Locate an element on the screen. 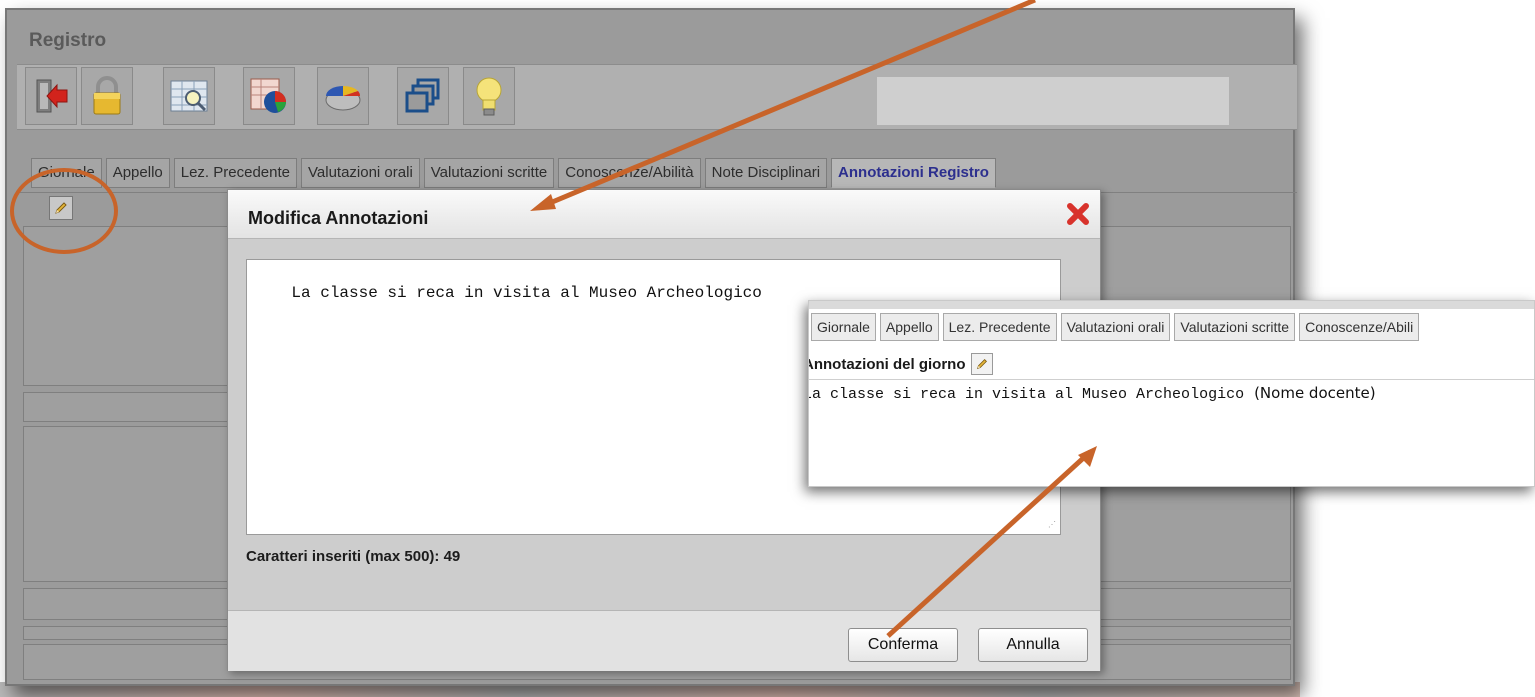  inset-note-author: (Nome docente) is located at coordinates (1315, 393).